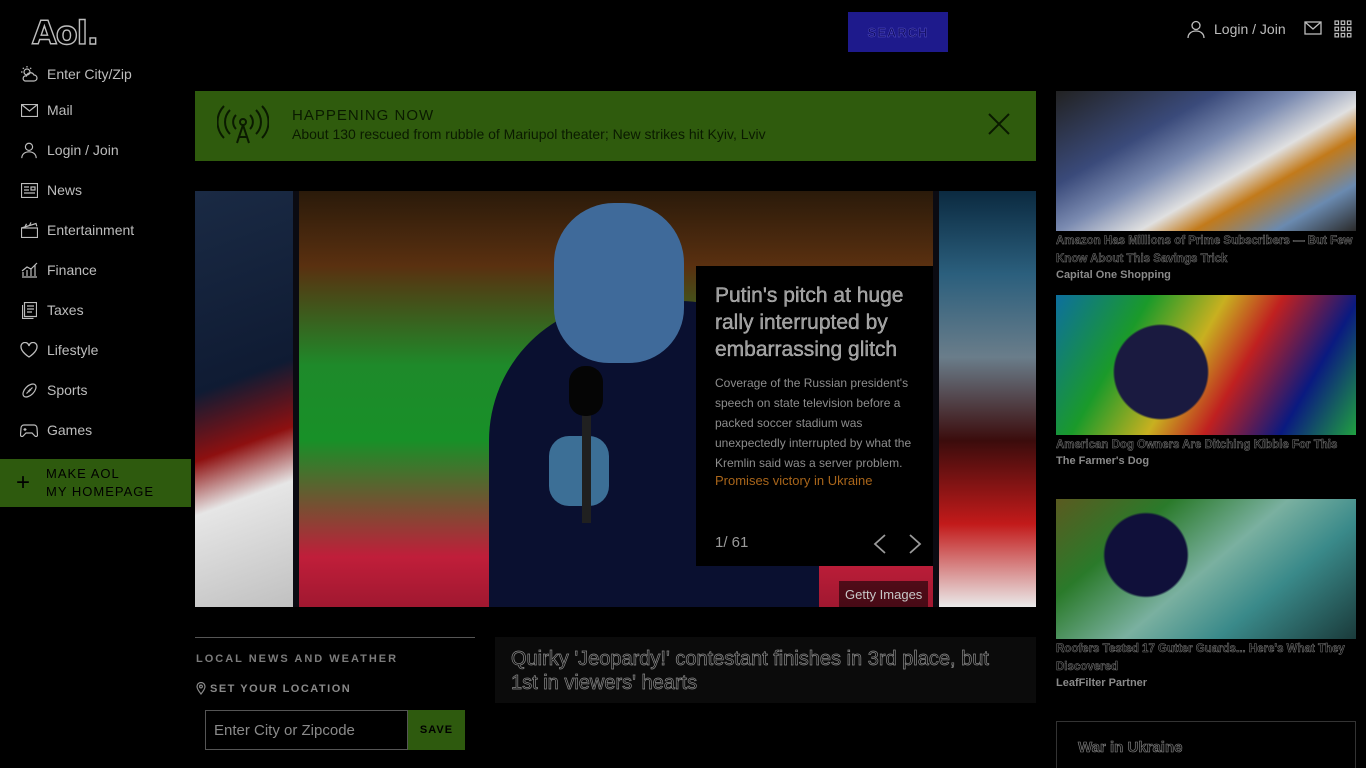 The height and width of the screenshot is (768, 1366). What do you see at coordinates (1130, 748) in the screenshot?
I see `war-in-ukraine-title: War in Ukraine` at bounding box center [1130, 748].